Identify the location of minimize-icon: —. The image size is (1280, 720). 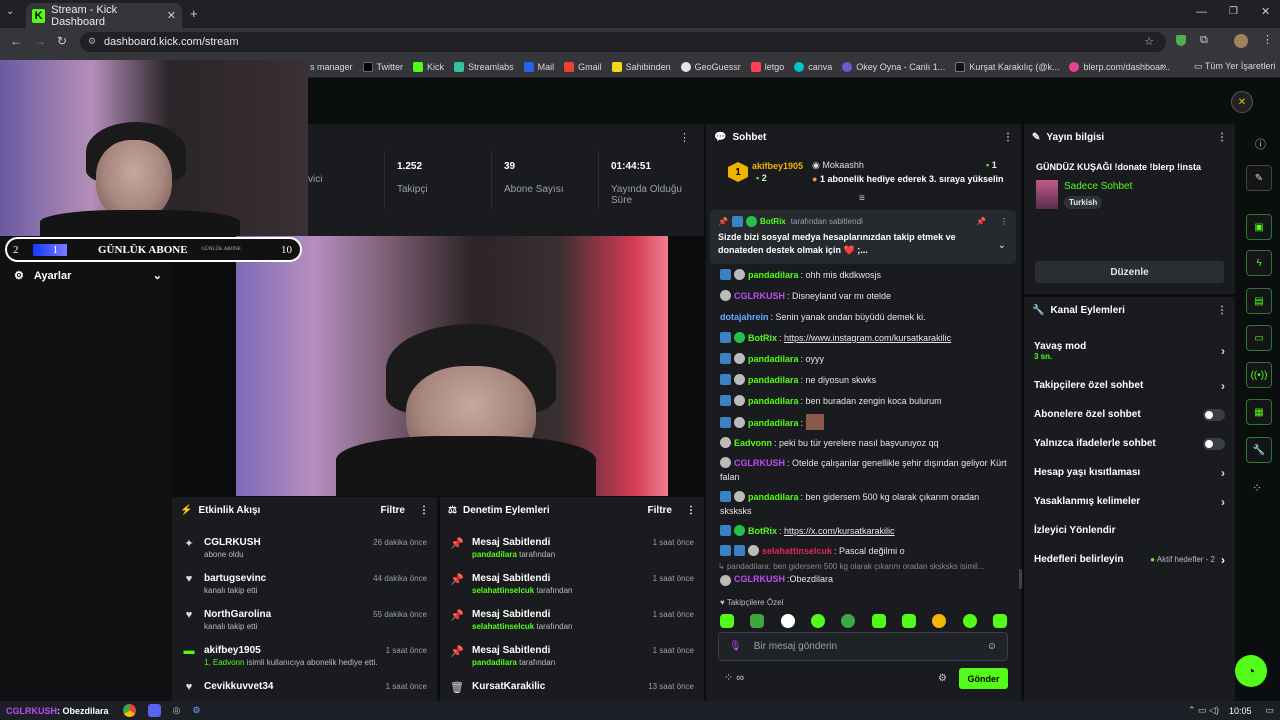
(1201, 12).